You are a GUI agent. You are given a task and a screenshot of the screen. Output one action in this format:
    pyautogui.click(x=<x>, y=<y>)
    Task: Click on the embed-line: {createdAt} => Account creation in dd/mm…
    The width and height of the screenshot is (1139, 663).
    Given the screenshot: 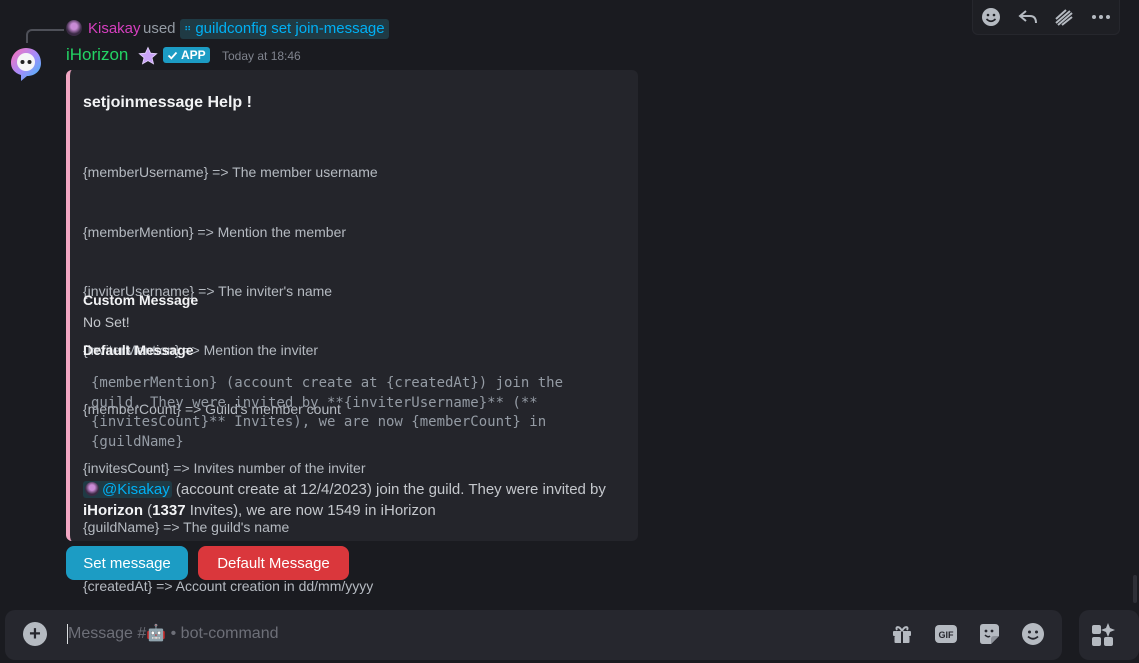 What is the action you would take?
    pyautogui.click(x=228, y=586)
    